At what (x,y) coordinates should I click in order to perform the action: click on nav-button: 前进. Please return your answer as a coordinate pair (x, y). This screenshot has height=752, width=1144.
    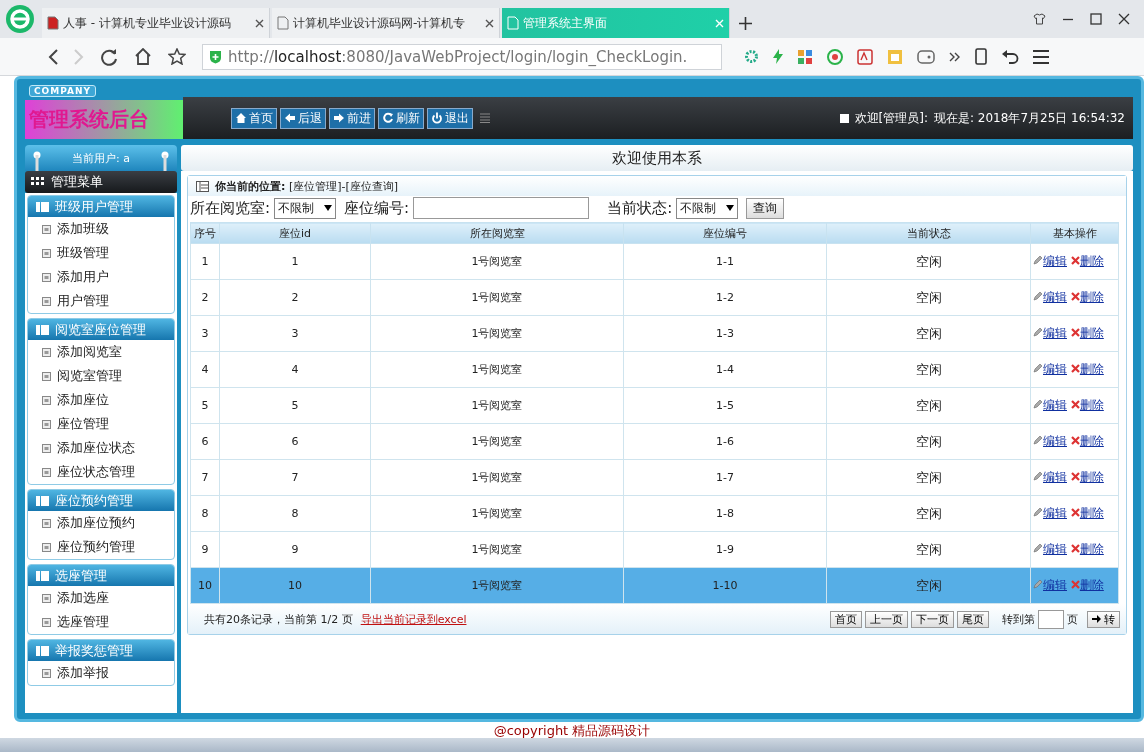
    Looking at the image, I should click on (352, 118).